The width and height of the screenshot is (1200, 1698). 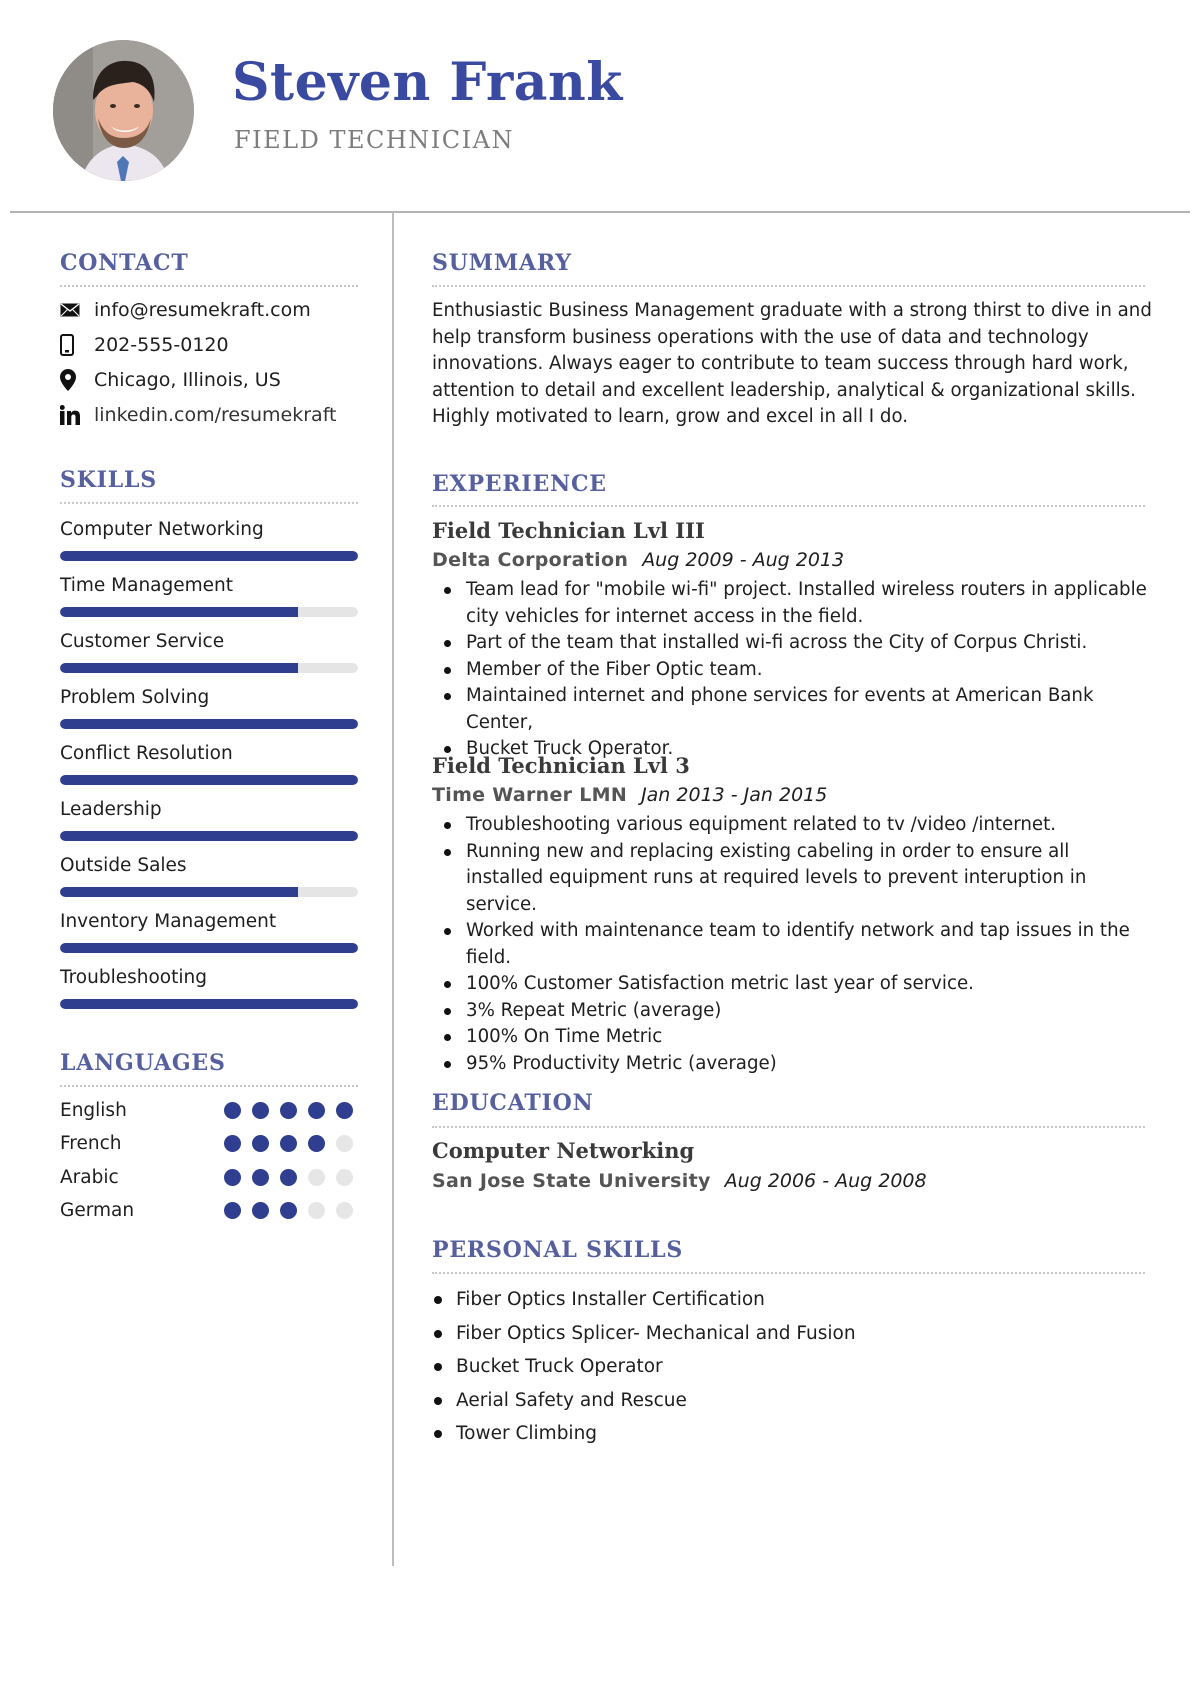 I want to click on education-school: San Jose State University, so click(x=571, y=1181).